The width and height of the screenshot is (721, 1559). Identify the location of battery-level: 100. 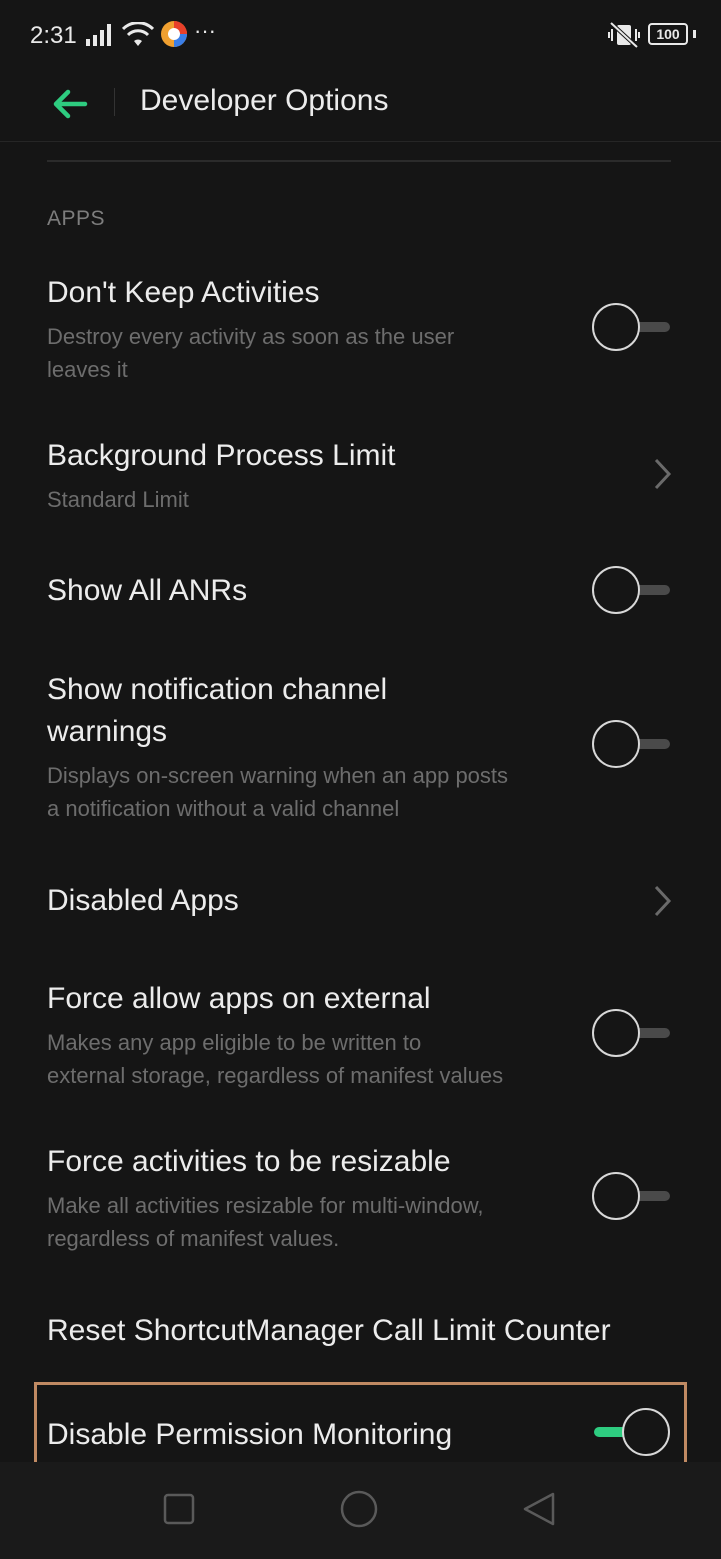
(668, 34).